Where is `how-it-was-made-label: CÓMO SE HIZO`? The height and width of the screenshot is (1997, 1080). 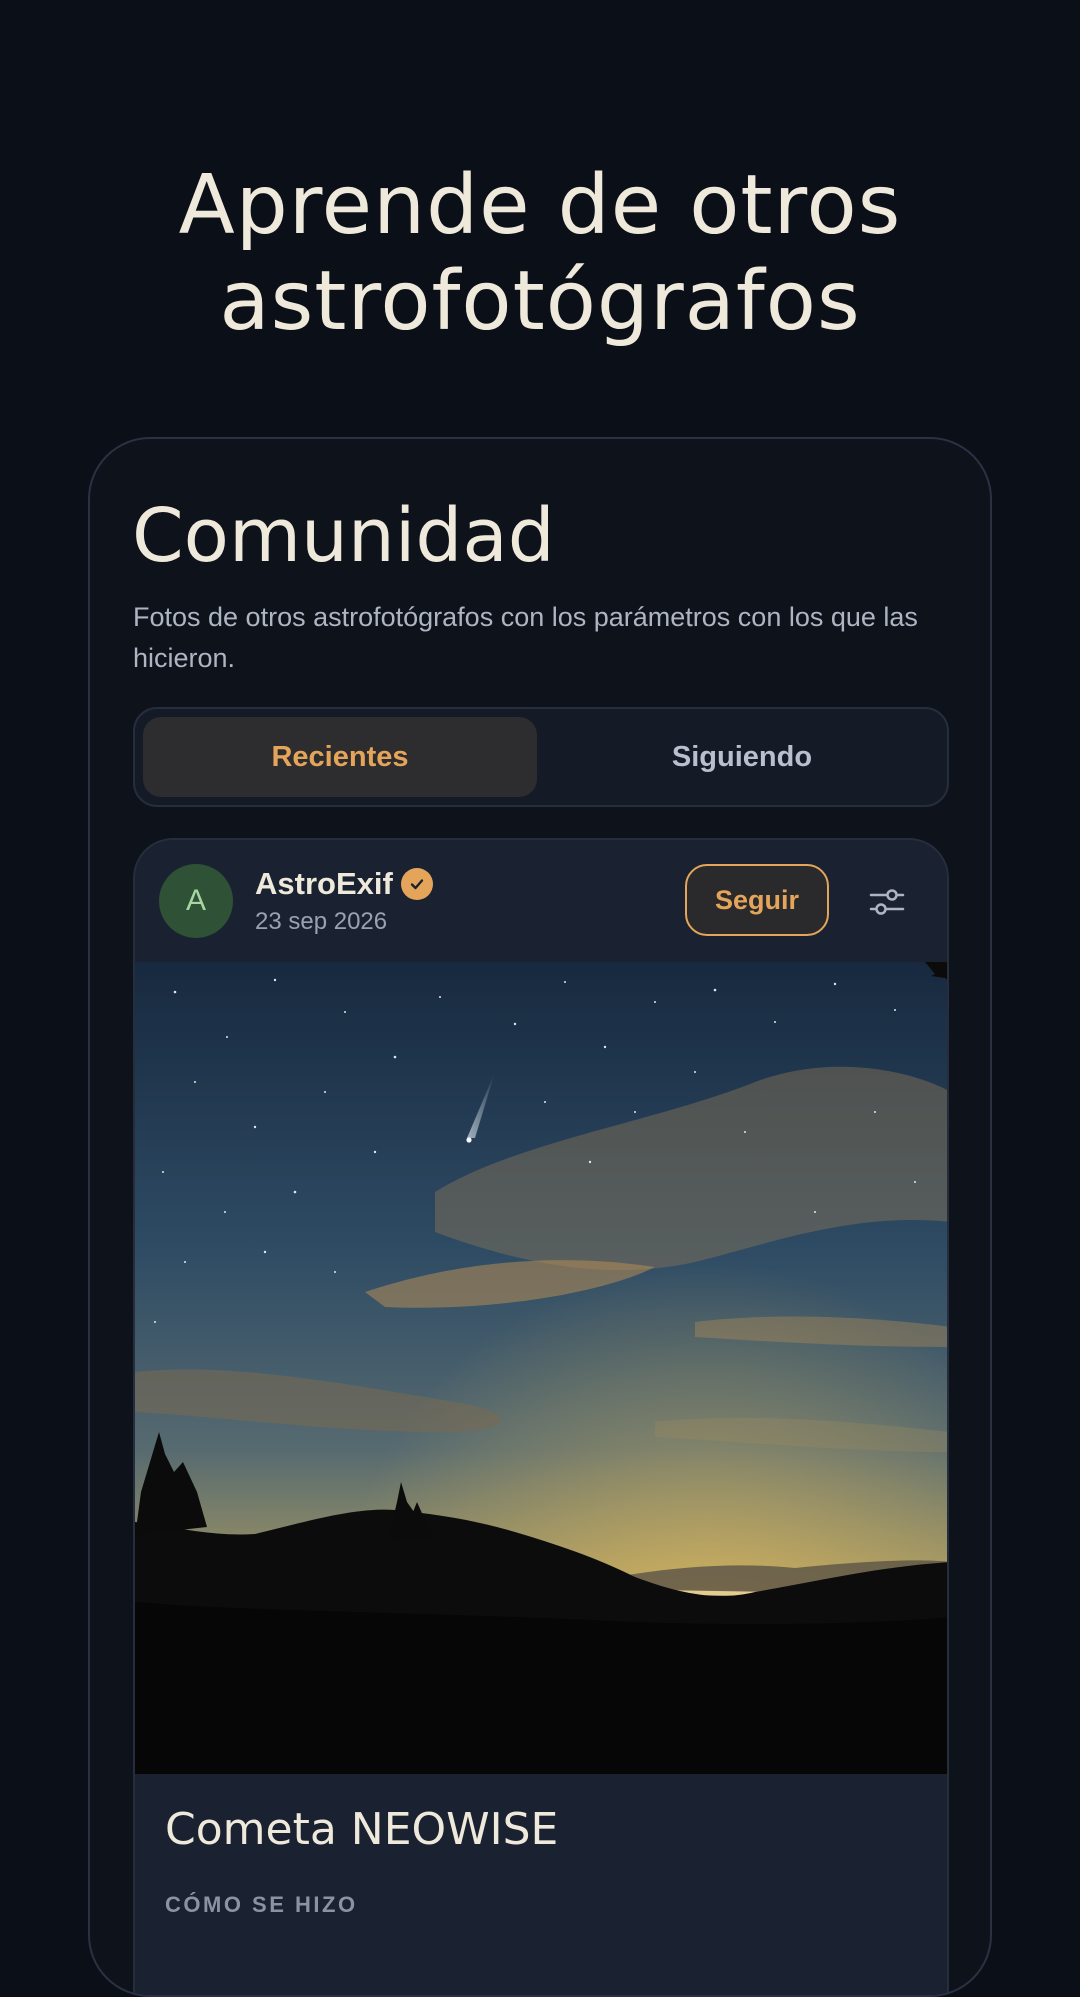
how-it-was-made-label: CÓMO SE HIZO is located at coordinates (261, 1904).